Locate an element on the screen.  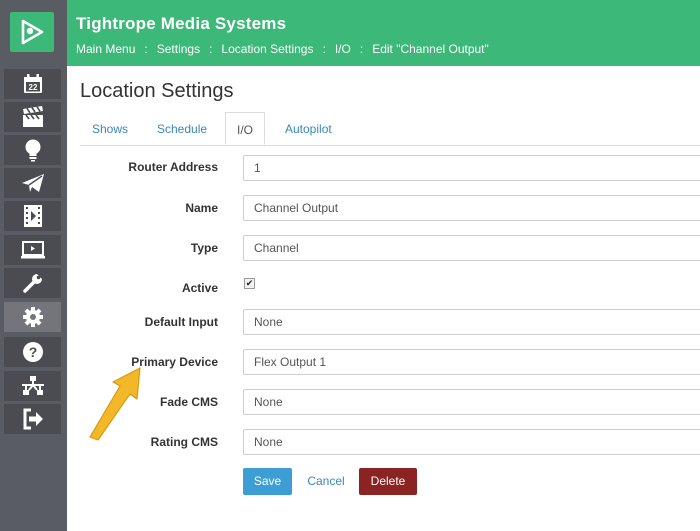
default-input-label: Default Input is located at coordinates (181, 322).